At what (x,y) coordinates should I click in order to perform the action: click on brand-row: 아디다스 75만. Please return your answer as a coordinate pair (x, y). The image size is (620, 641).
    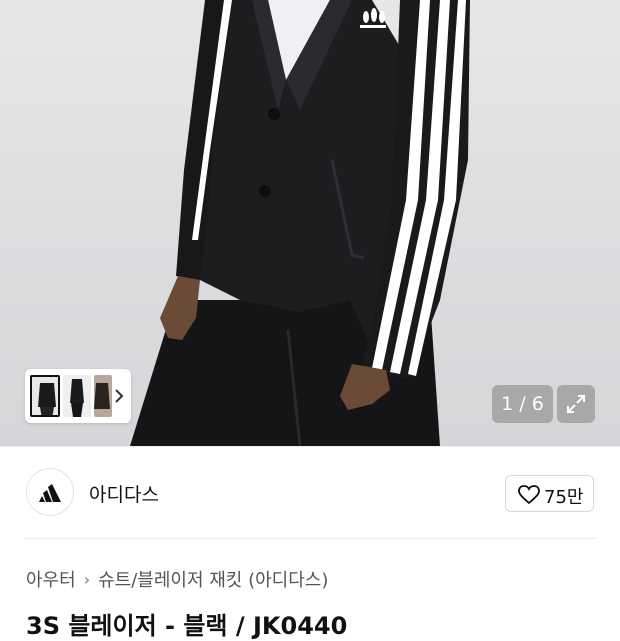
    Looking at the image, I should click on (310, 493).